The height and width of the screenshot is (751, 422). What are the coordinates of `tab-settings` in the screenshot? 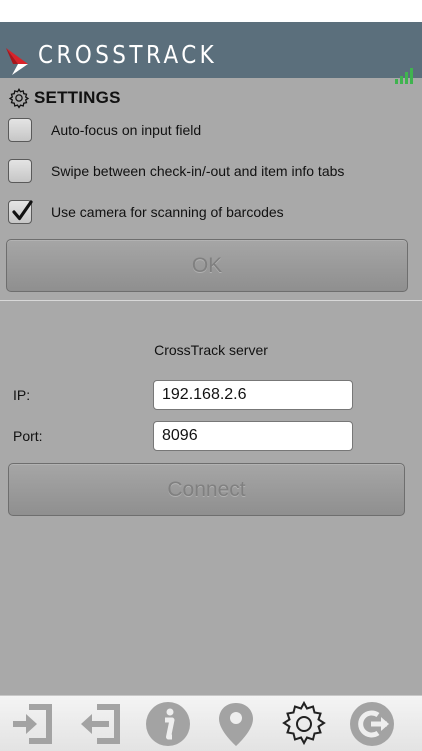 It's located at (304, 723).